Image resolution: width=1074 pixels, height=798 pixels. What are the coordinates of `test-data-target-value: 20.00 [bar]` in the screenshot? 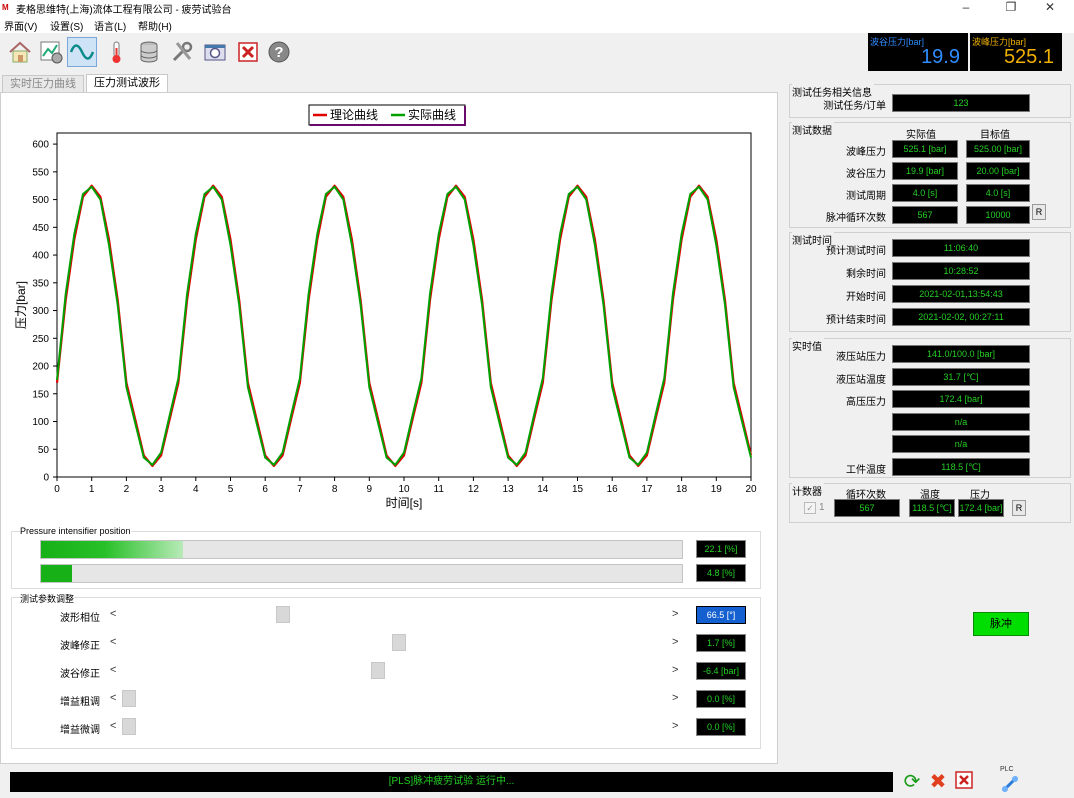 It's located at (998, 171).